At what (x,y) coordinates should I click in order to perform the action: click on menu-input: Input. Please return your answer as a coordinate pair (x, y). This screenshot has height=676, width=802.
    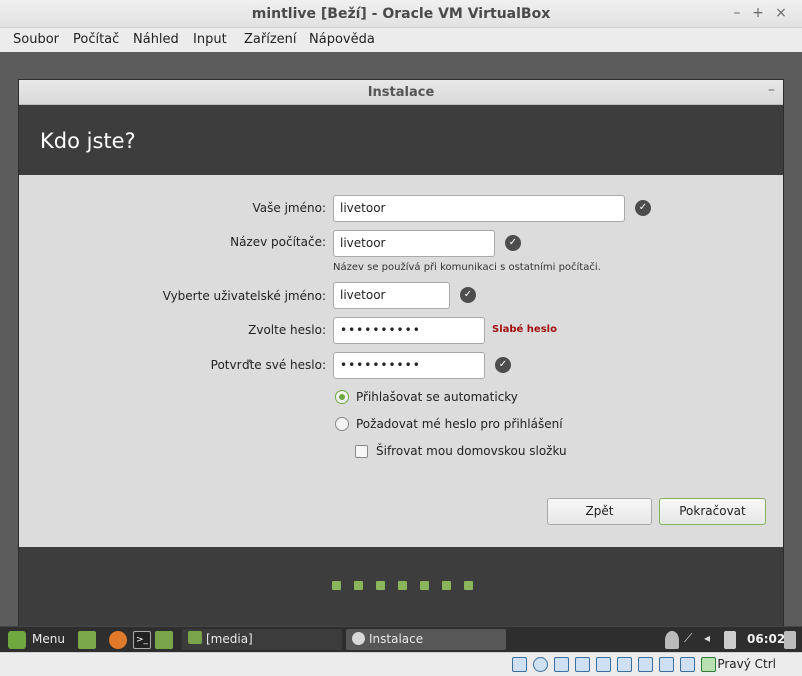
    Looking at the image, I should click on (210, 39).